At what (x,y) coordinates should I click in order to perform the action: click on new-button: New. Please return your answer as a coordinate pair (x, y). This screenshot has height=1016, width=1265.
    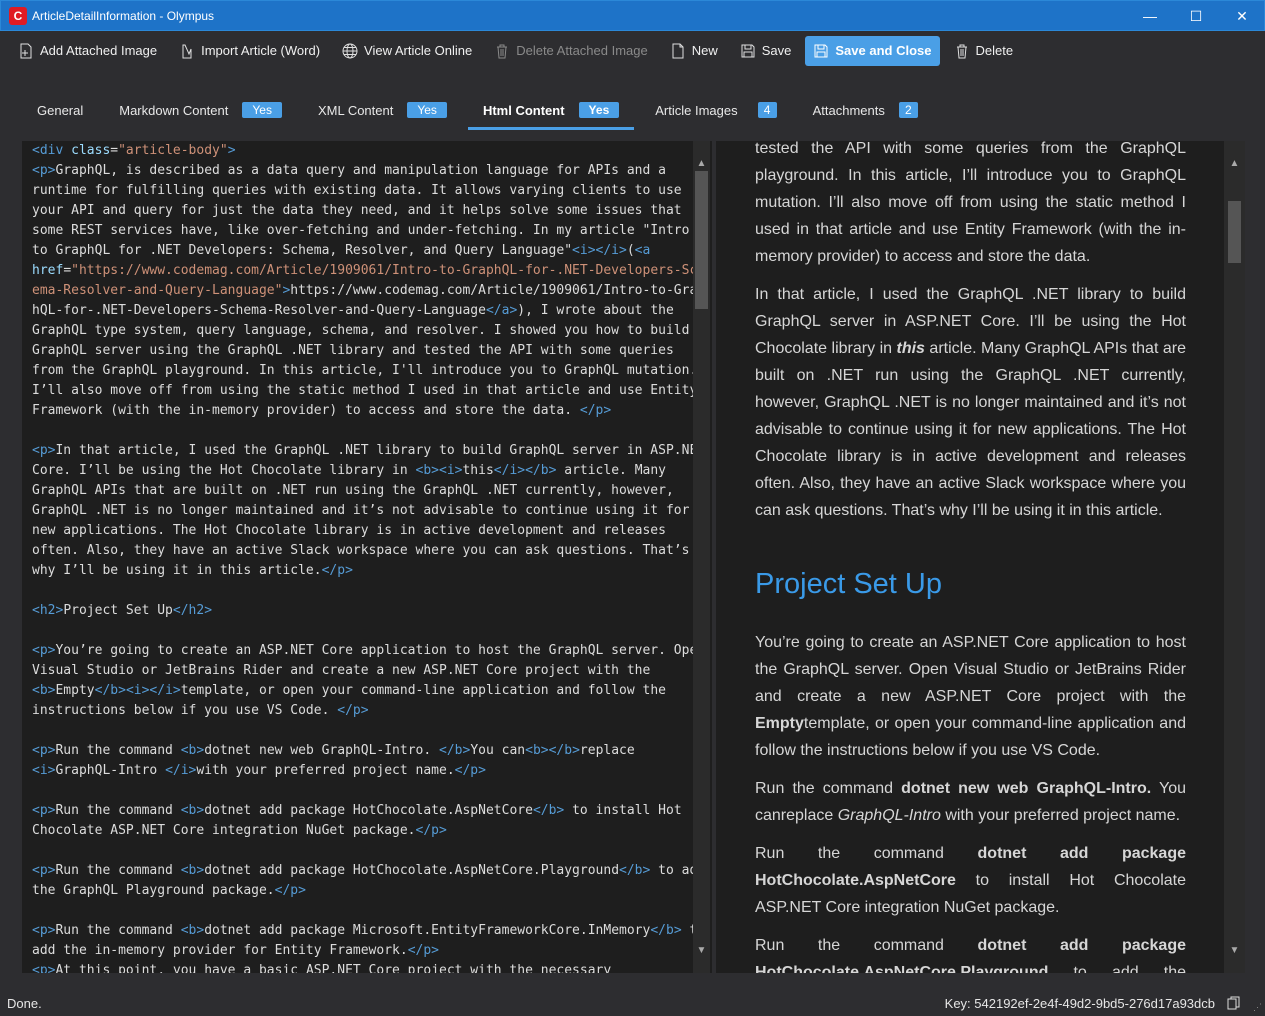
    Looking at the image, I should click on (694, 51).